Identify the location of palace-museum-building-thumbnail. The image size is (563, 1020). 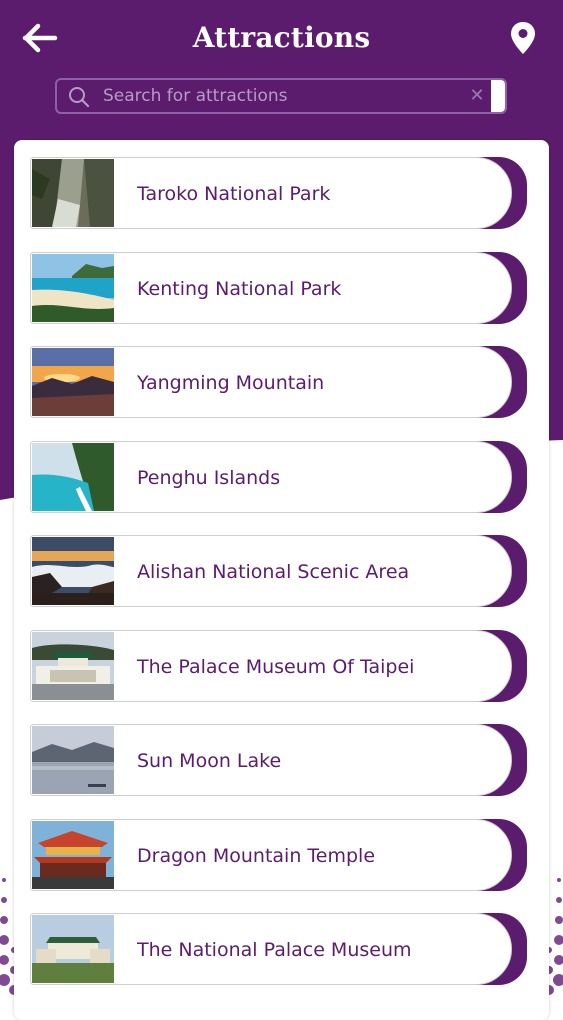
(73, 949).